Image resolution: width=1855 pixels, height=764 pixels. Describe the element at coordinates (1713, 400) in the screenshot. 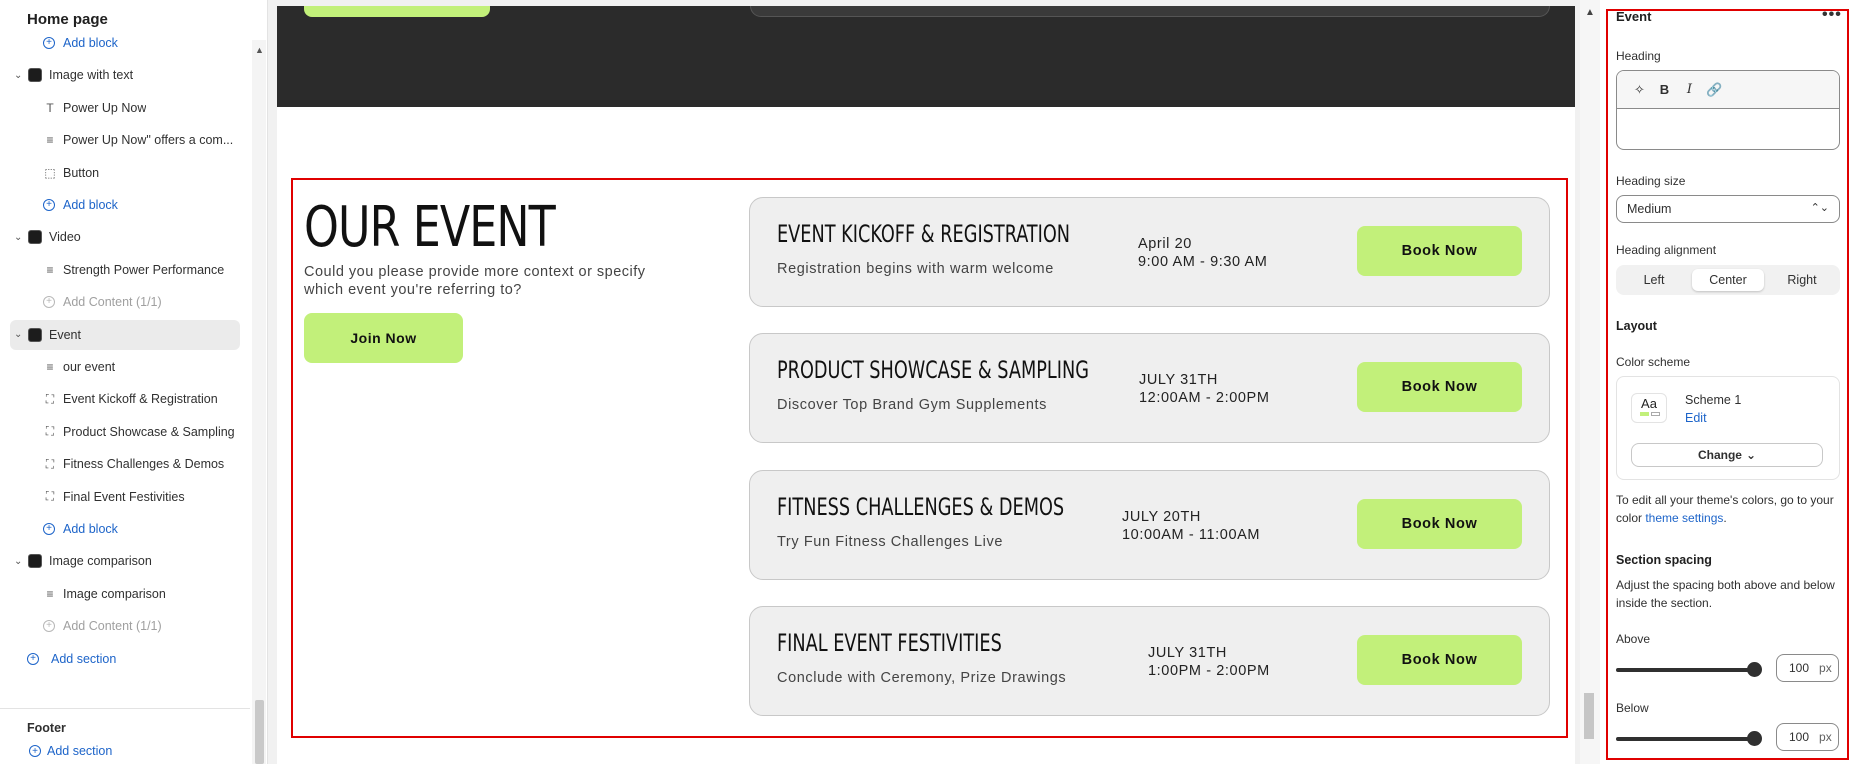

I see `scheme-name: Scheme 1` at that location.